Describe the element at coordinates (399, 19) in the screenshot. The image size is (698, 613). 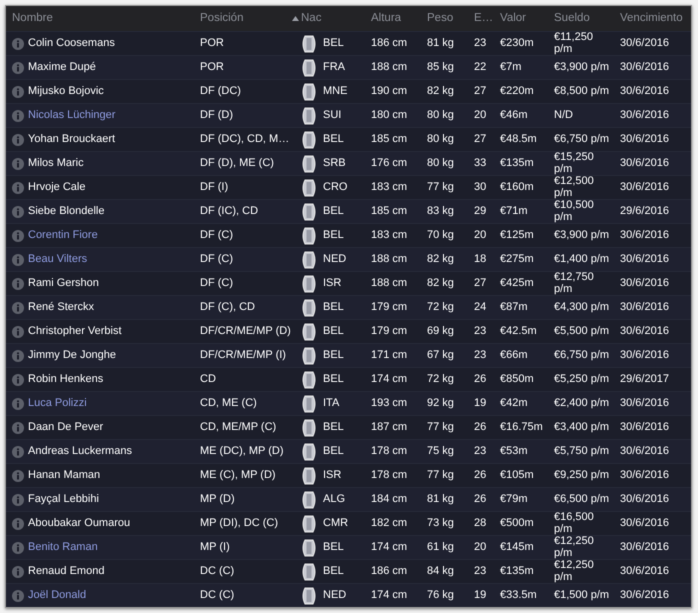
I see `column-header: Altura` at that location.